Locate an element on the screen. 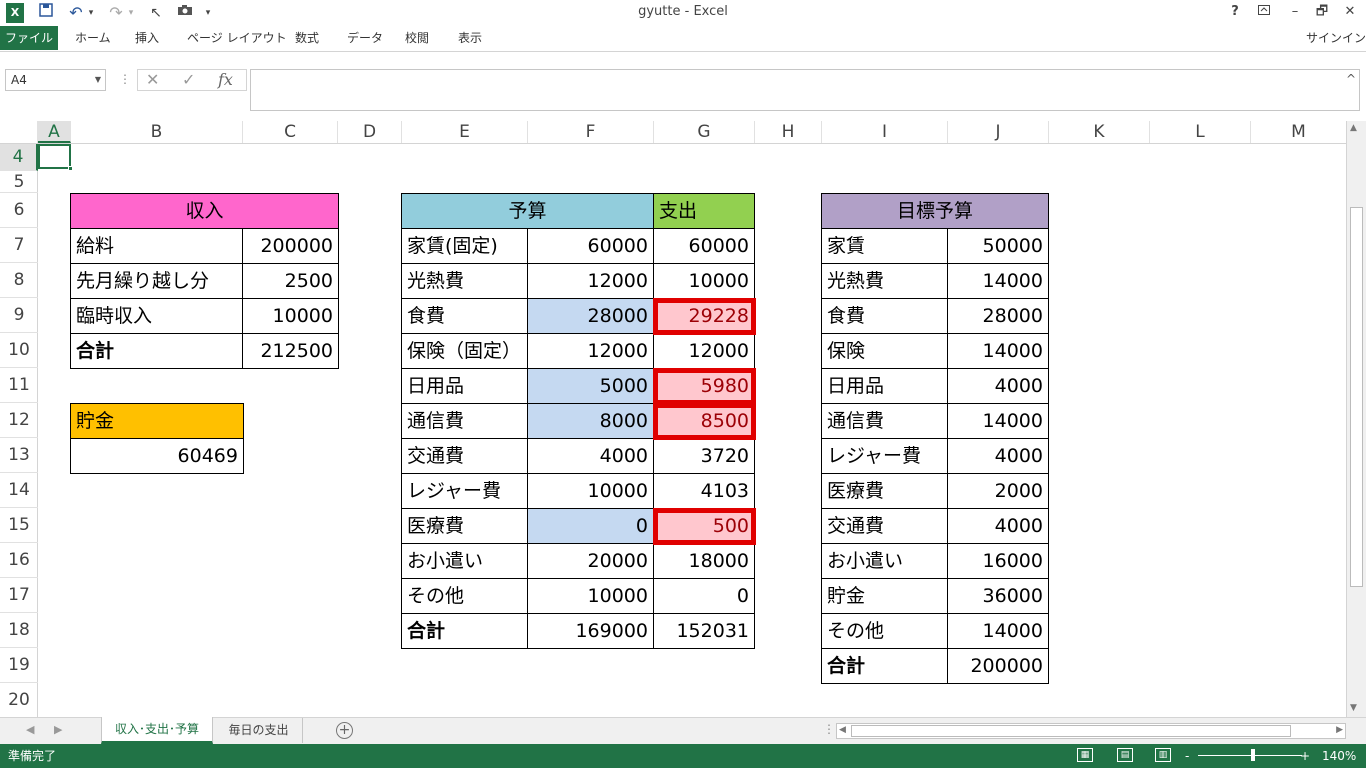 The width and height of the screenshot is (1366, 768). target-label: 食費 is located at coordinates (884, 316).